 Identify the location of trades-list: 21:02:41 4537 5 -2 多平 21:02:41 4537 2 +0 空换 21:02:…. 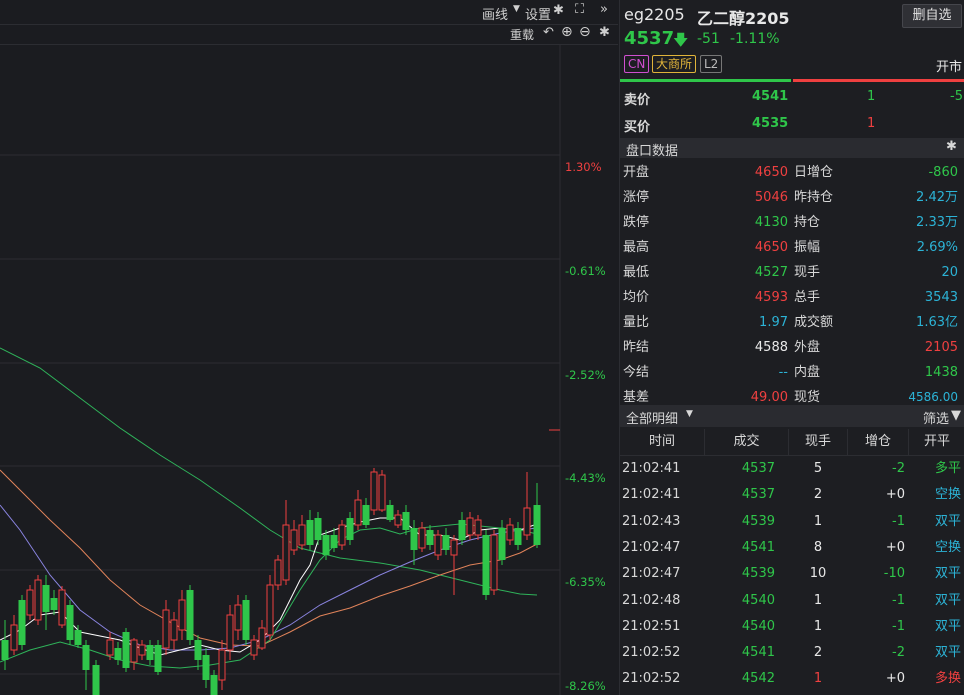
(792, 575).